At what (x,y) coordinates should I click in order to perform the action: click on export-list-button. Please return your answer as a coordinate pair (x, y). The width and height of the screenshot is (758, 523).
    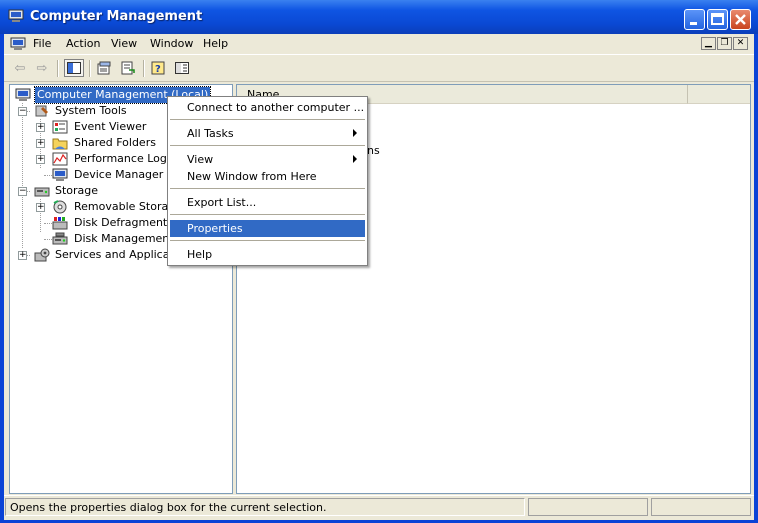
    Looking at the image, I should click on (128, 68).